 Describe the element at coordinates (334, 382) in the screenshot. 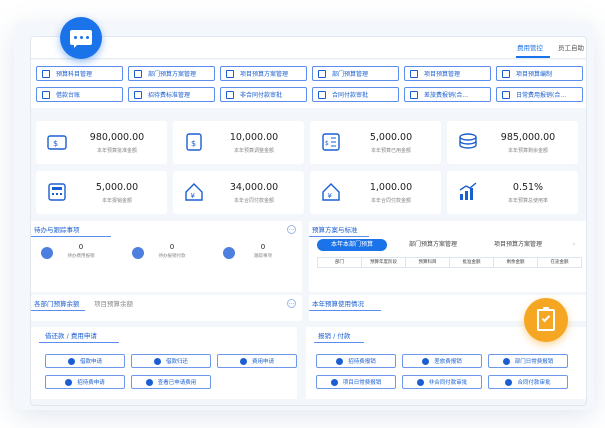

I see `project-icon` at that location.